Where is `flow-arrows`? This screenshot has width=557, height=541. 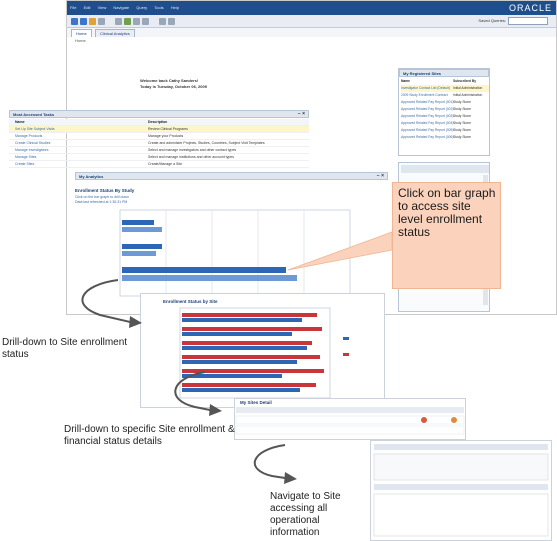 flow-arrows is located at coordinates (189, 381).